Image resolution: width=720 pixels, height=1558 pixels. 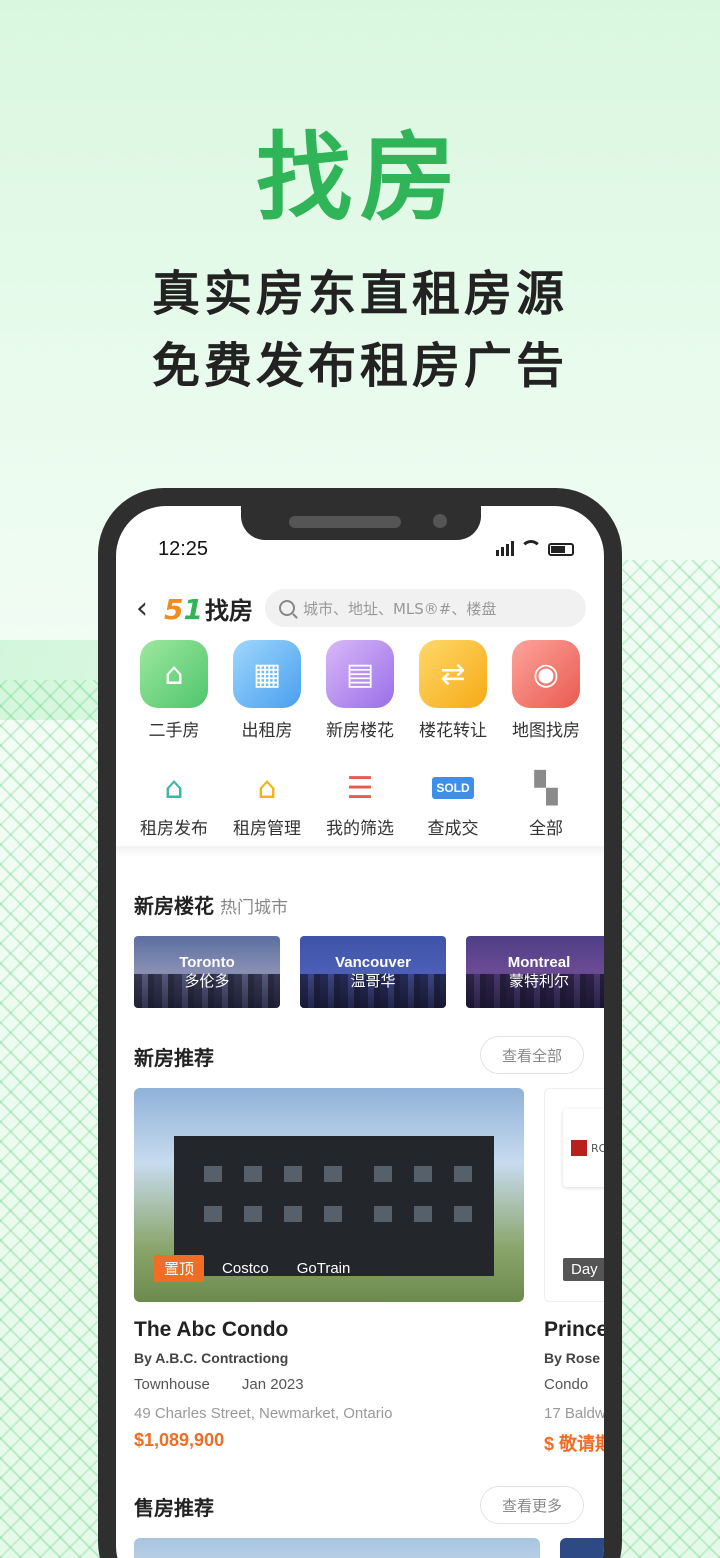 What do you see at coordinates (360, 829) in the screenshot?
I see `tool-label: 我的筛选` at bounding box center [360, 829].